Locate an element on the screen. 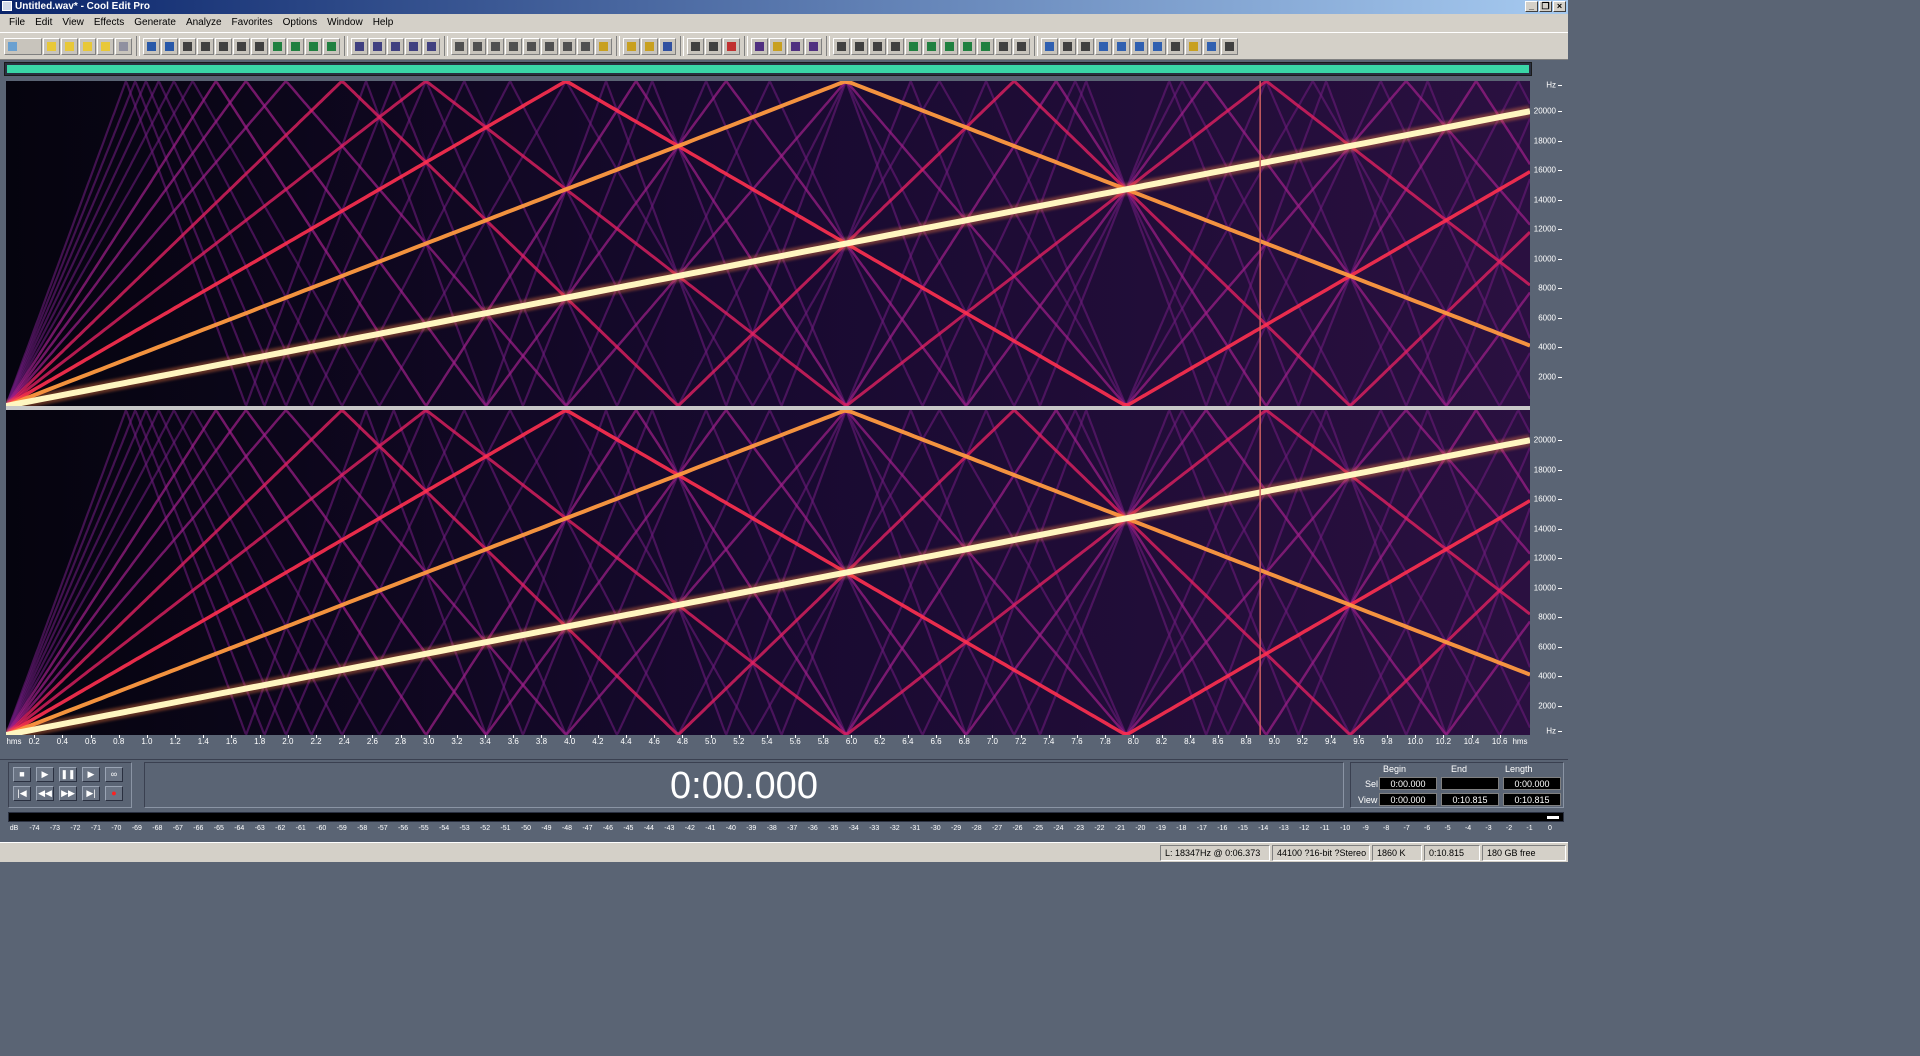  sel-length-field: 0:00.000 is located at coordinates (1532, 783).